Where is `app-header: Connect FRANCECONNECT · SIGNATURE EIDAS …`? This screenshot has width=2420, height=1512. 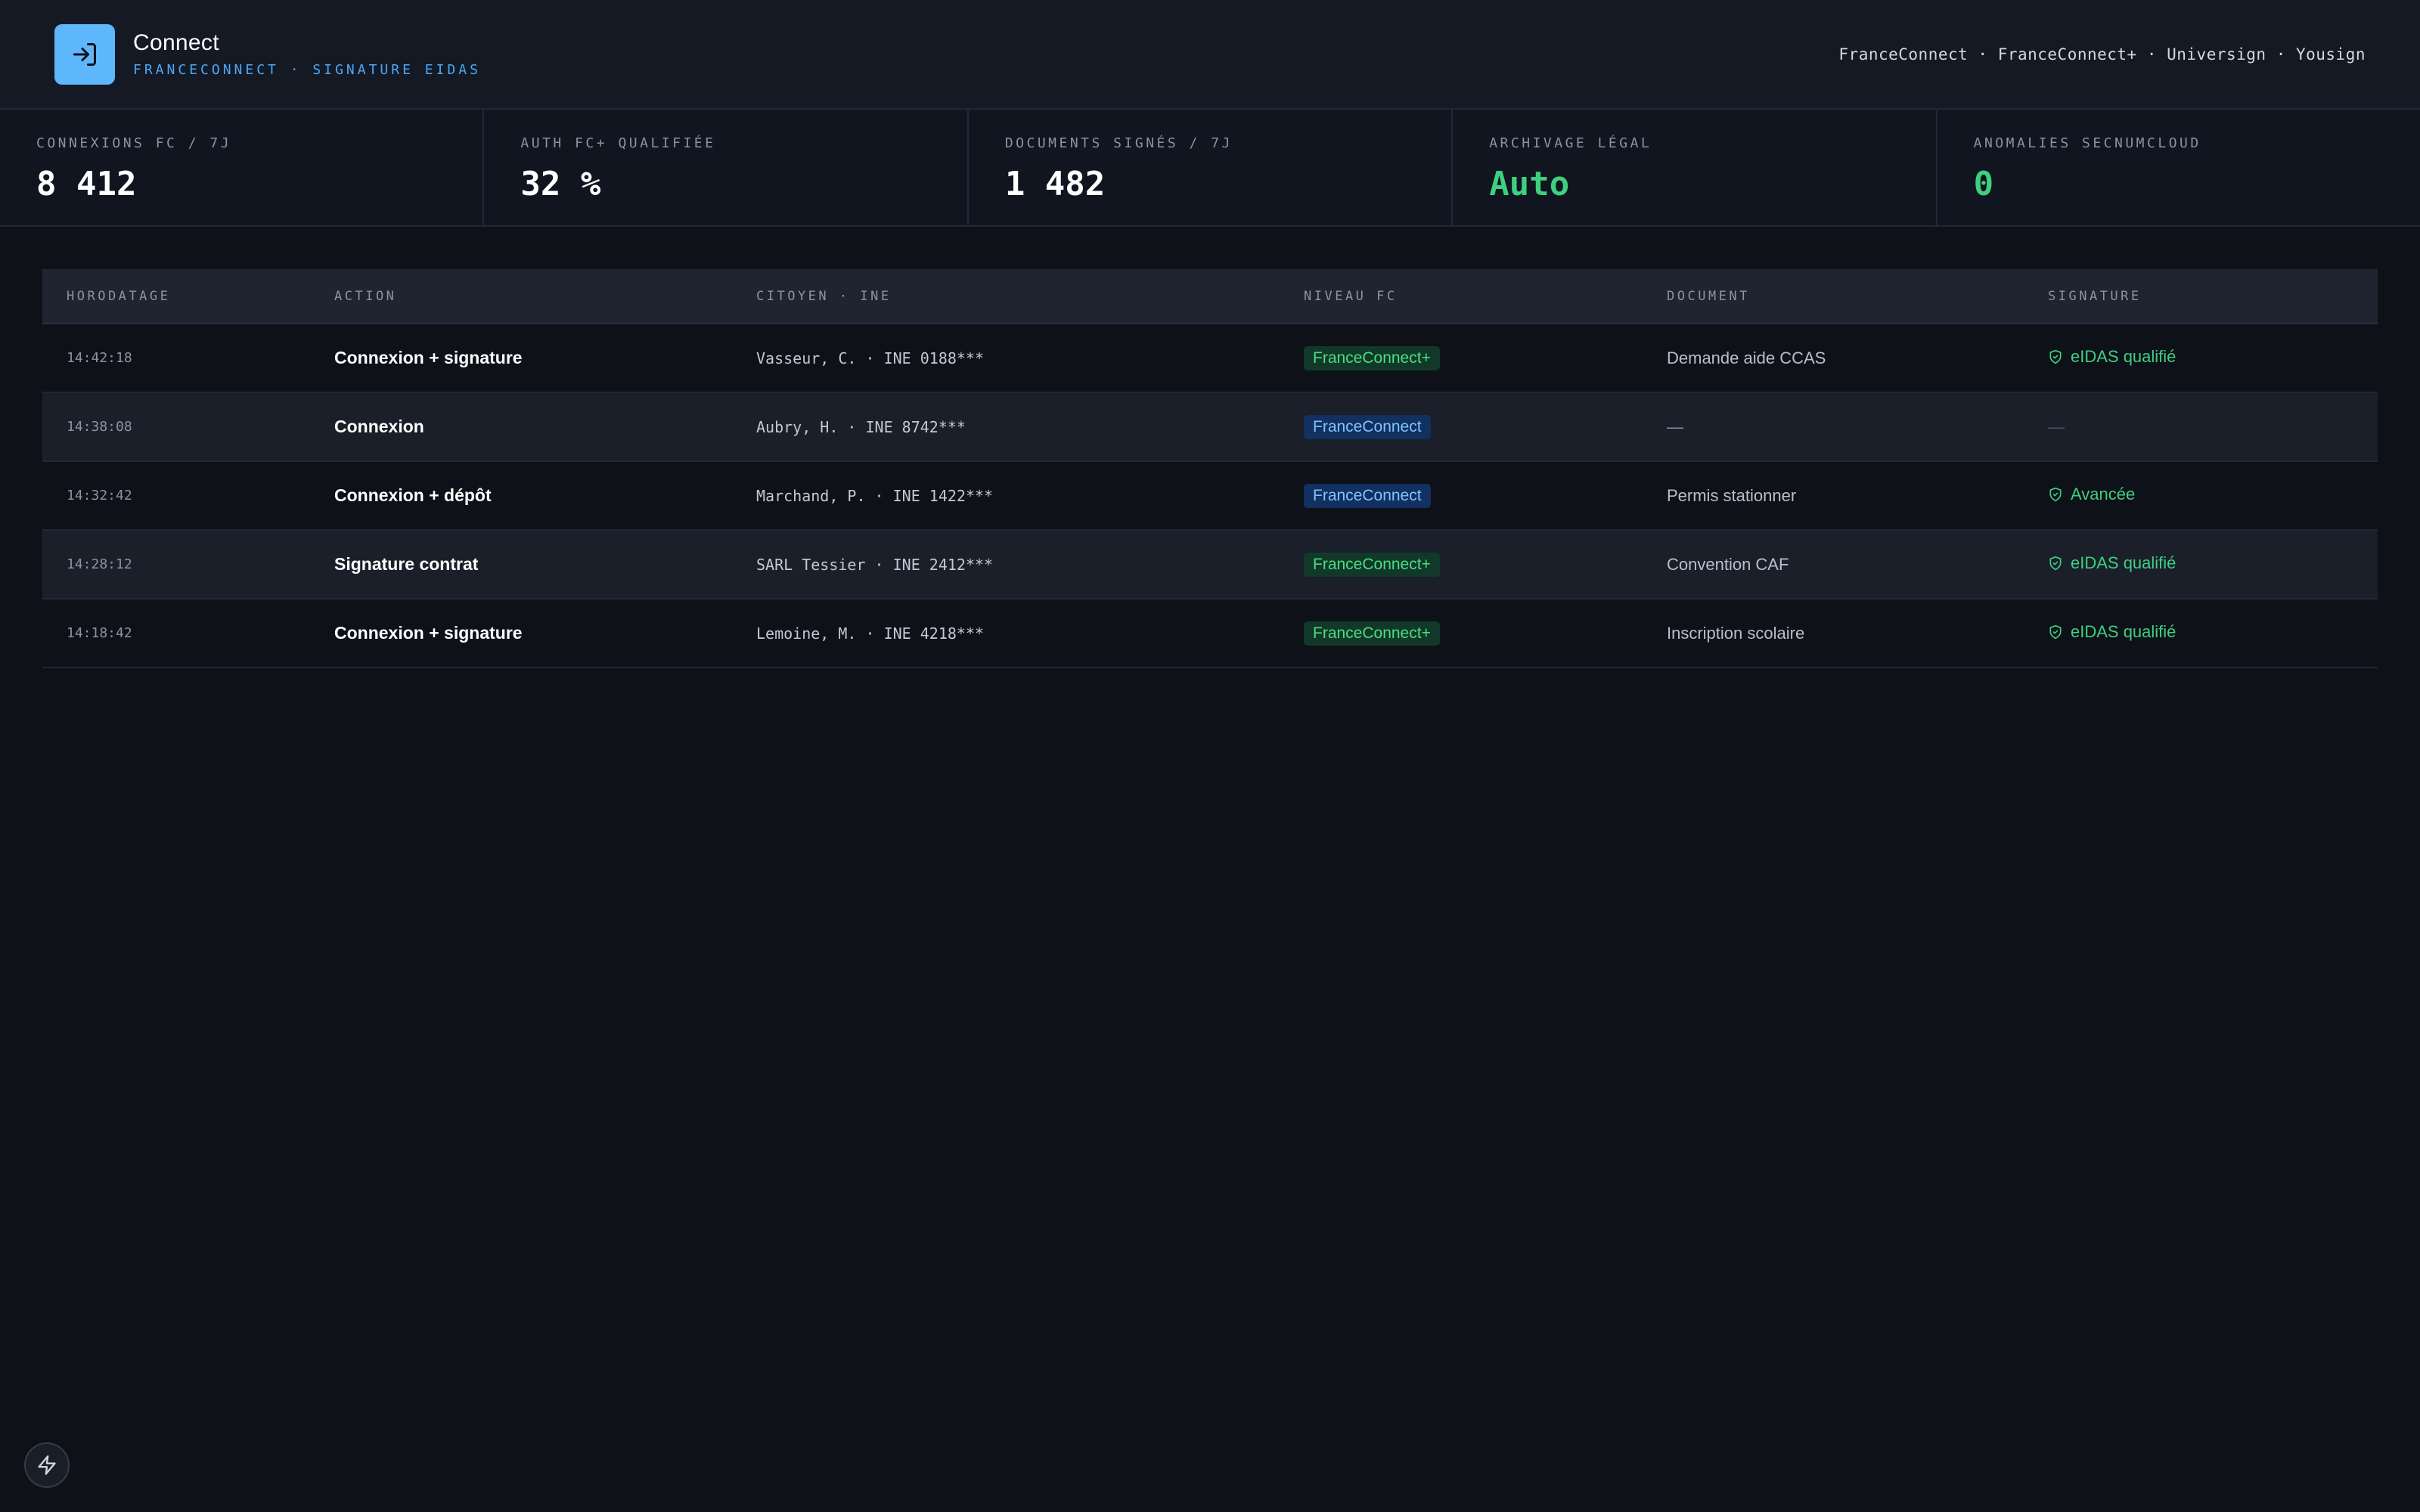
app-header: Connect FRANCECONNECT · SIGNATURE EIDAS … is located at coordinates (1210, 55).